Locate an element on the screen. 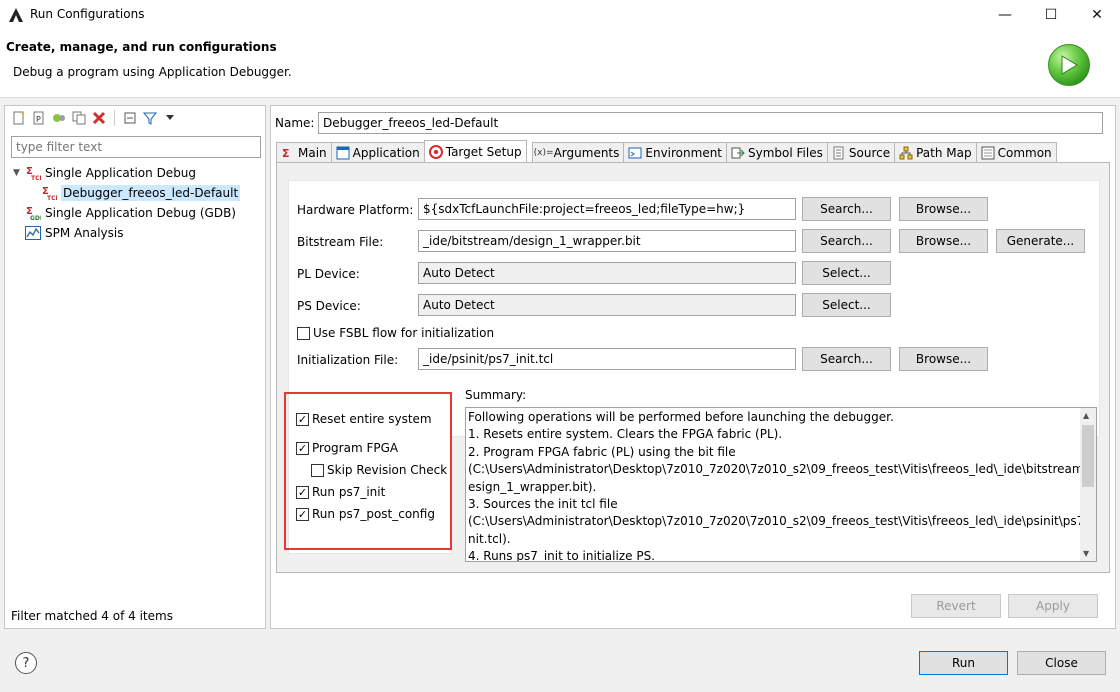 The width and height of the screenshot is (1120, 692). tab-source: Source is located at coordinates (861, 152).